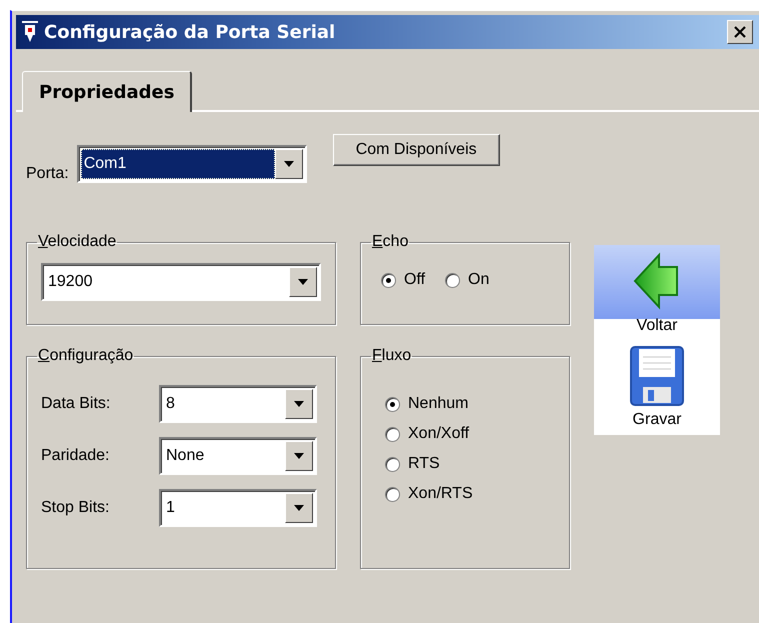 The image size is (759, 623). Describe the element at coordinates (467, 280) in the screenshot. I see `radio-option: On` at that location.